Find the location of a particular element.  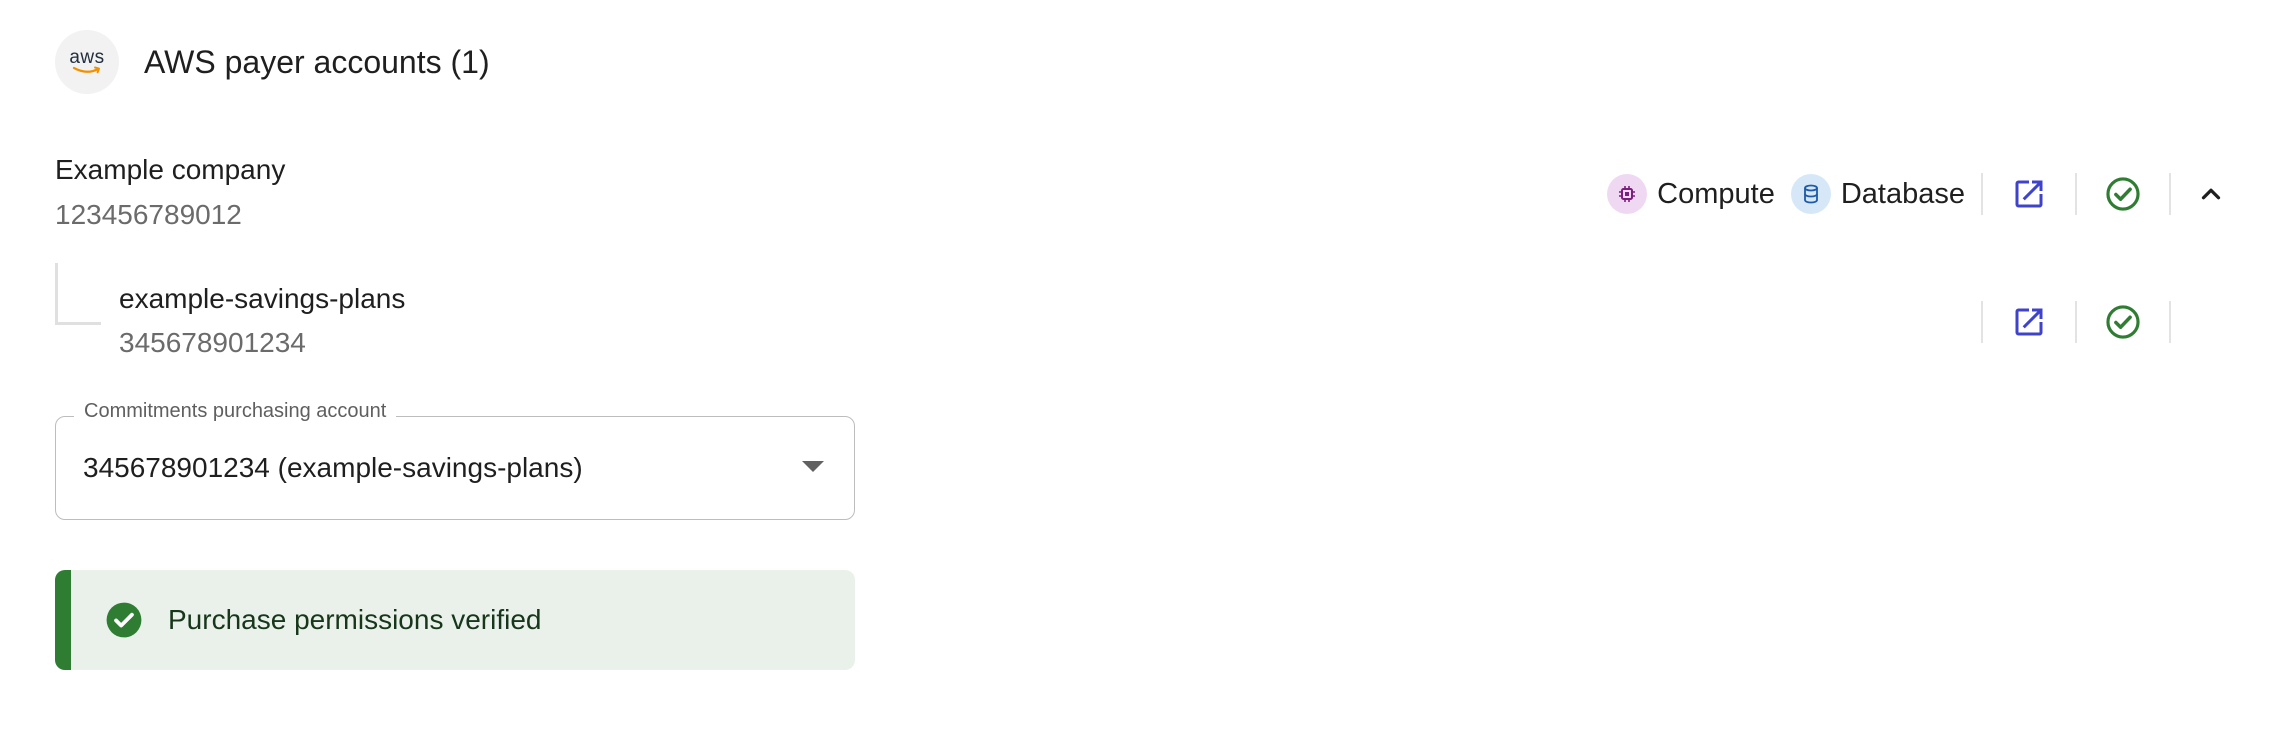

compute-chip-label: Compute is located at coordinates (1716, 193).